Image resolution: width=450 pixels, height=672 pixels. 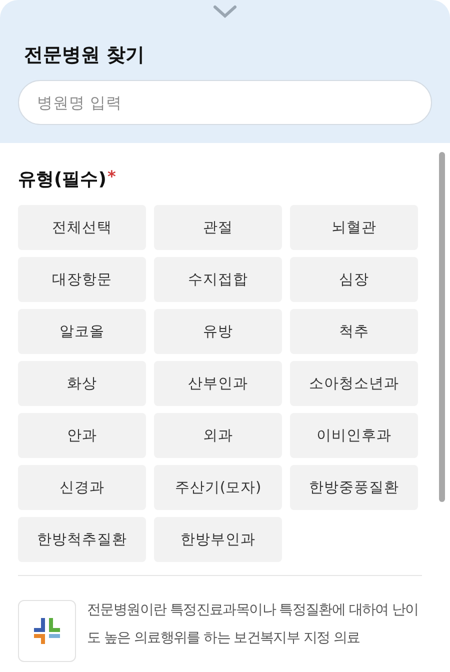 What do you see at coordinates (47, 631) in the screenshot?
I see `logo-icon` at bounding box center [47, 631].